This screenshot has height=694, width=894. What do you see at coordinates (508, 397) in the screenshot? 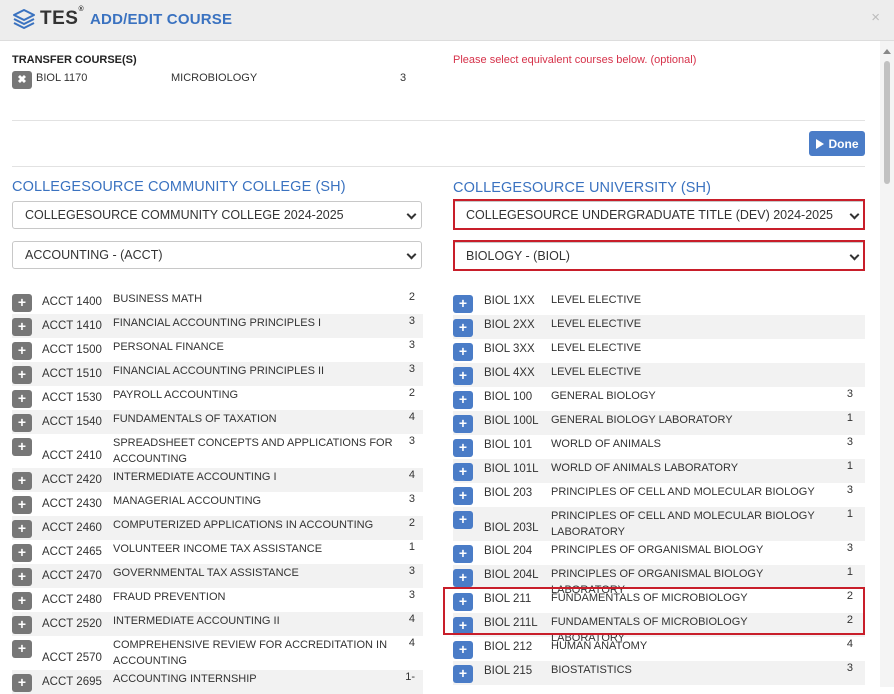
I see `course-code: BIOL 100` at bounding box center [508, 397].